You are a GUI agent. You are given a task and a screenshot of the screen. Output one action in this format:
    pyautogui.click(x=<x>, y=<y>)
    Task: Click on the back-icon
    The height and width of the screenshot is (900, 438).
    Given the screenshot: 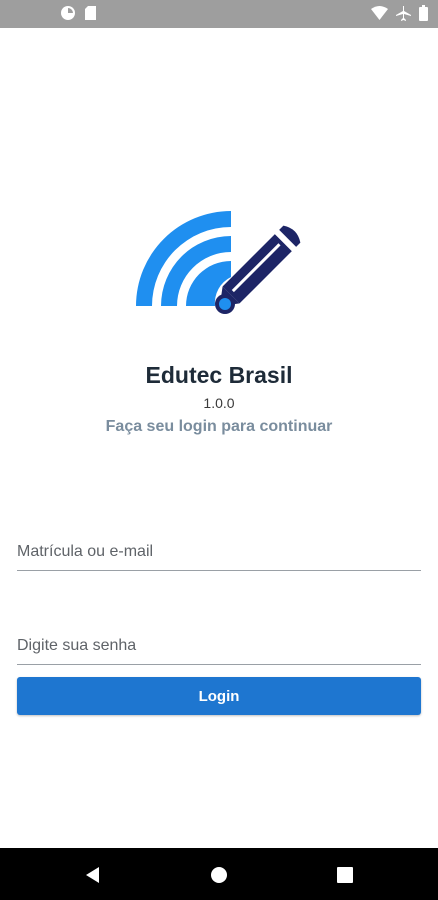 What is the action you would take?
    pyautogui.click(x=93, y=875)
    